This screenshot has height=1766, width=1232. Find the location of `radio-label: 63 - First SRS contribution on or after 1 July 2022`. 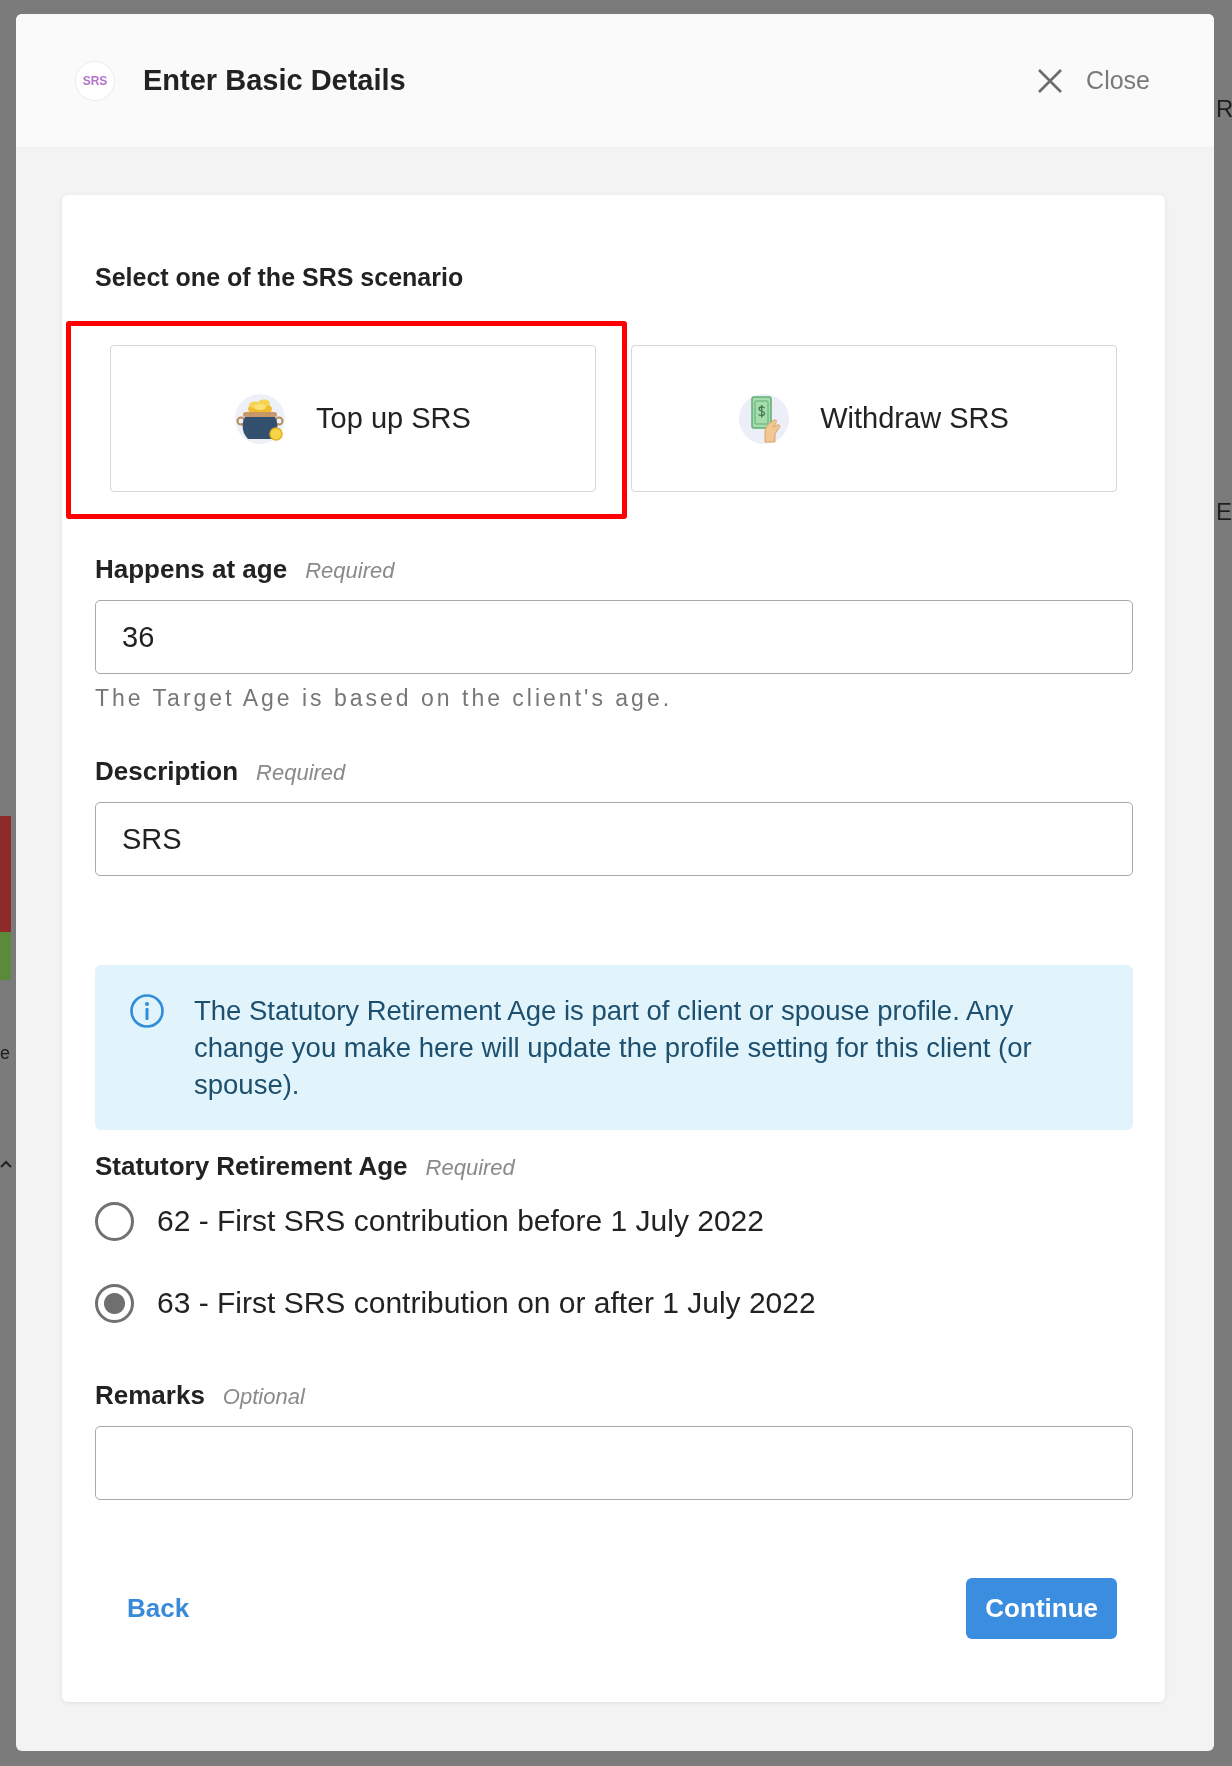

radio-label: 63 - First SRS contribution on or after 1 July 2022 is located at coordinates (486, 1303).